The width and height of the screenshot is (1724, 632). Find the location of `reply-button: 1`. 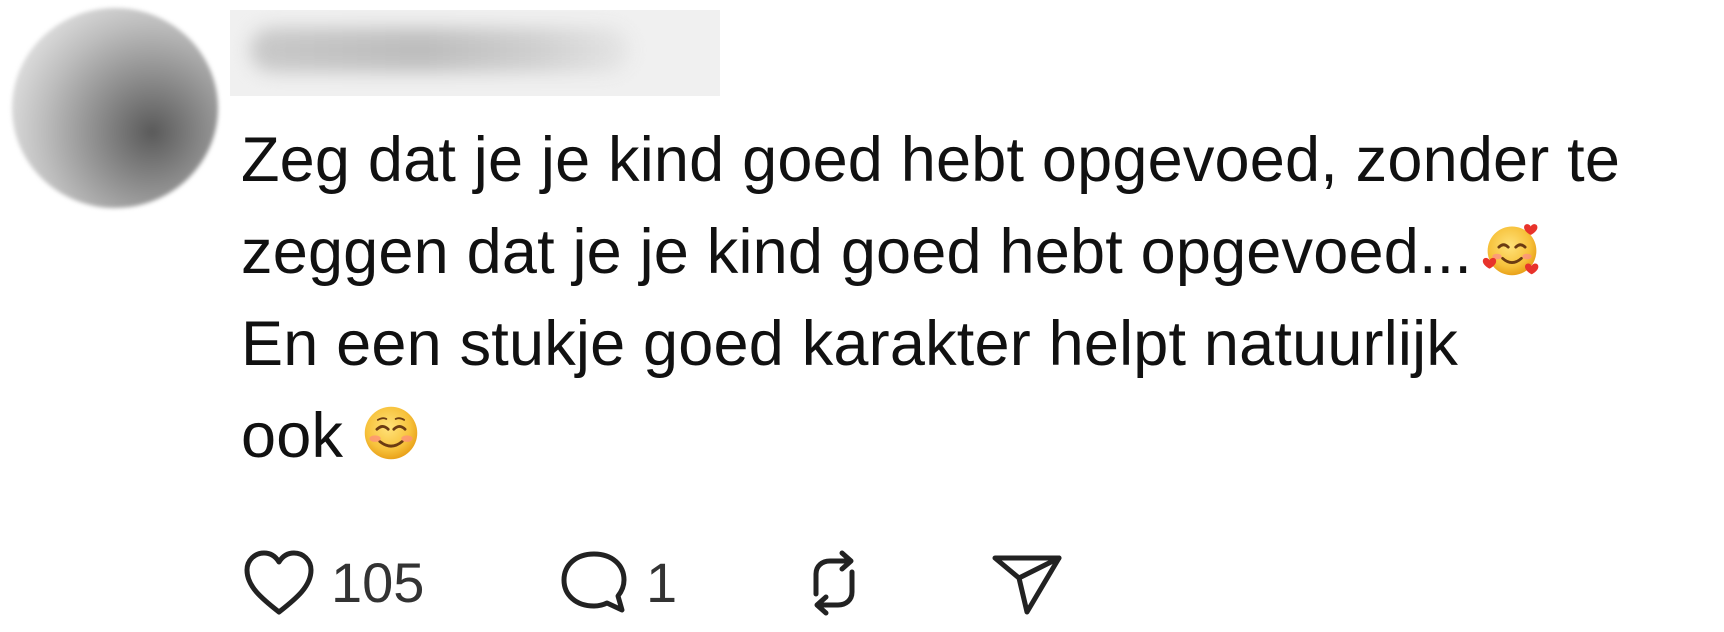

reply-button: 1 is located at coordinates (616, 583).